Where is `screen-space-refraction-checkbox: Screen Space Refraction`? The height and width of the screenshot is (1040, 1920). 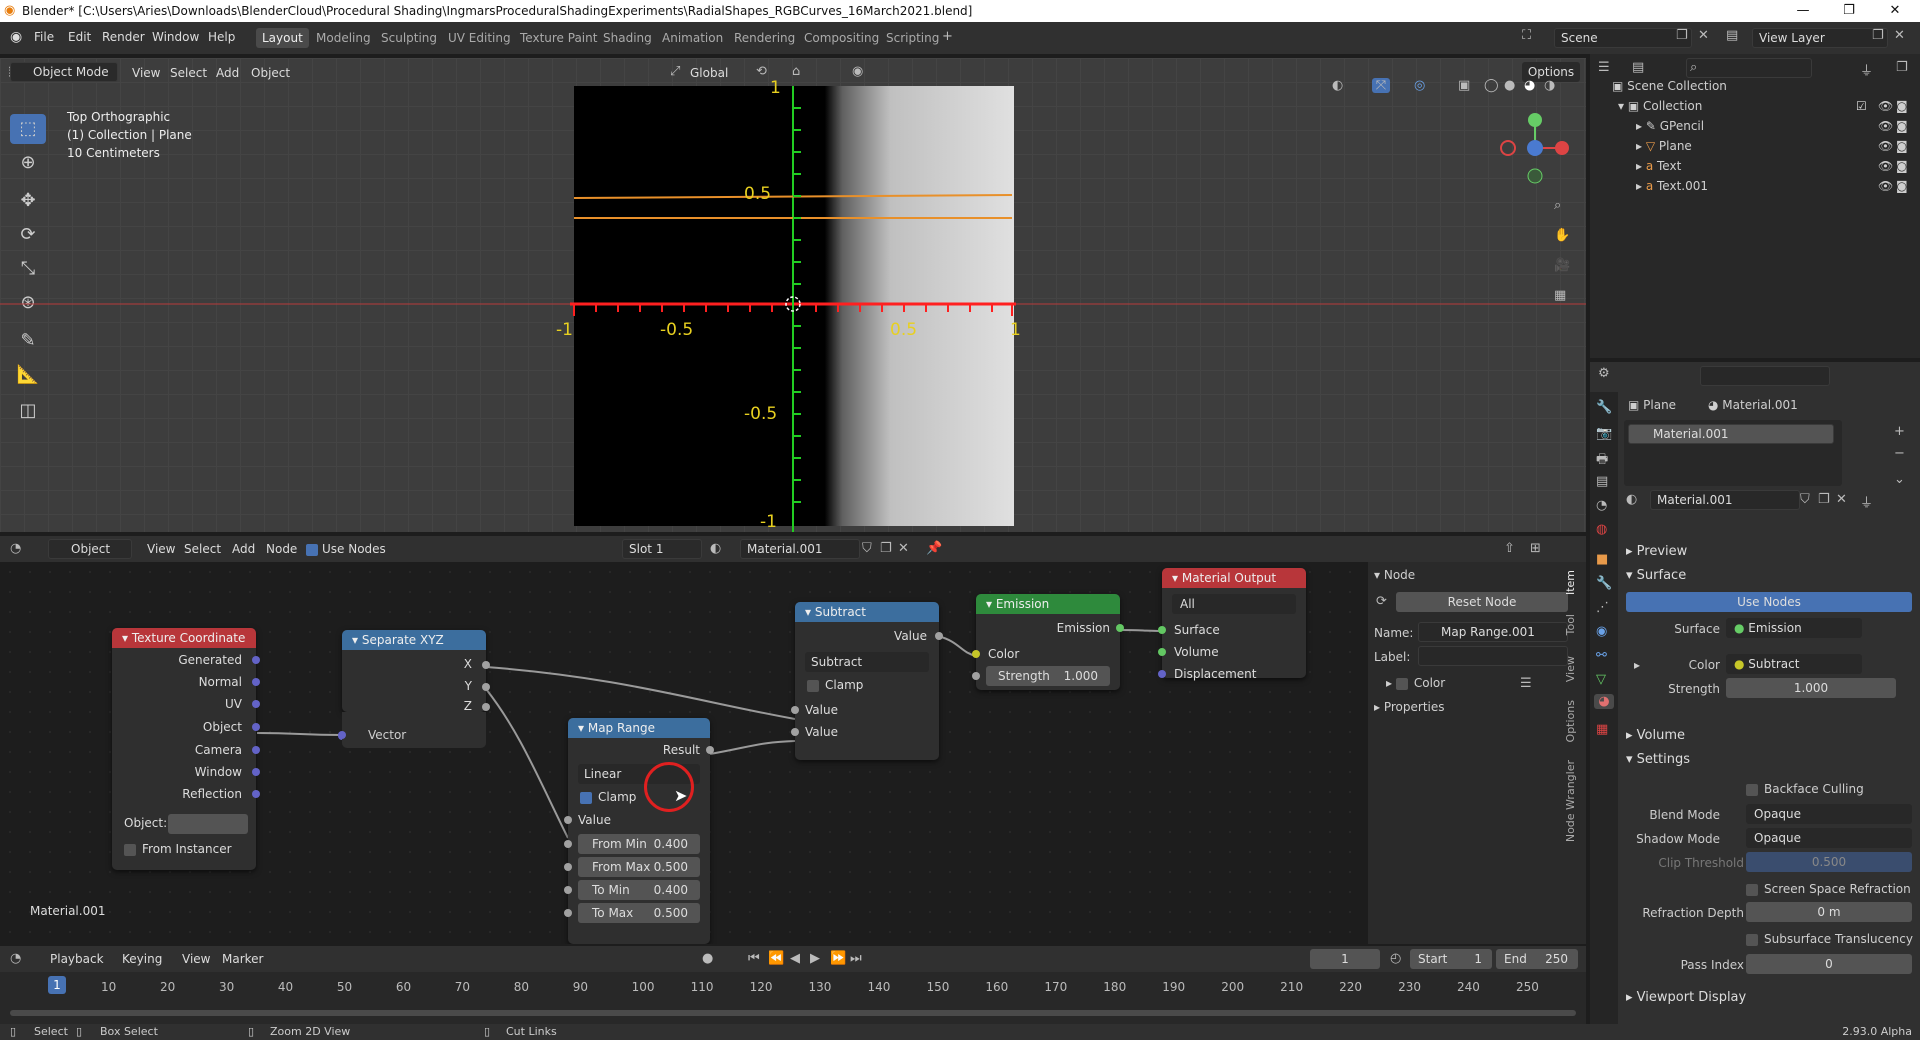 screen-space-refraction-checkbox: Screen Space Refraction is located at coordinates (1828, 889).